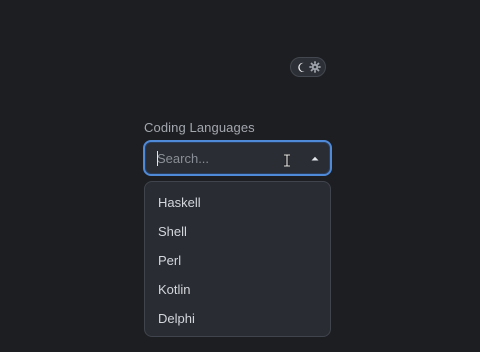 Image resolution: width=480 pixels, height=352 pixels. I want to click on search-input, so click(215, 158).